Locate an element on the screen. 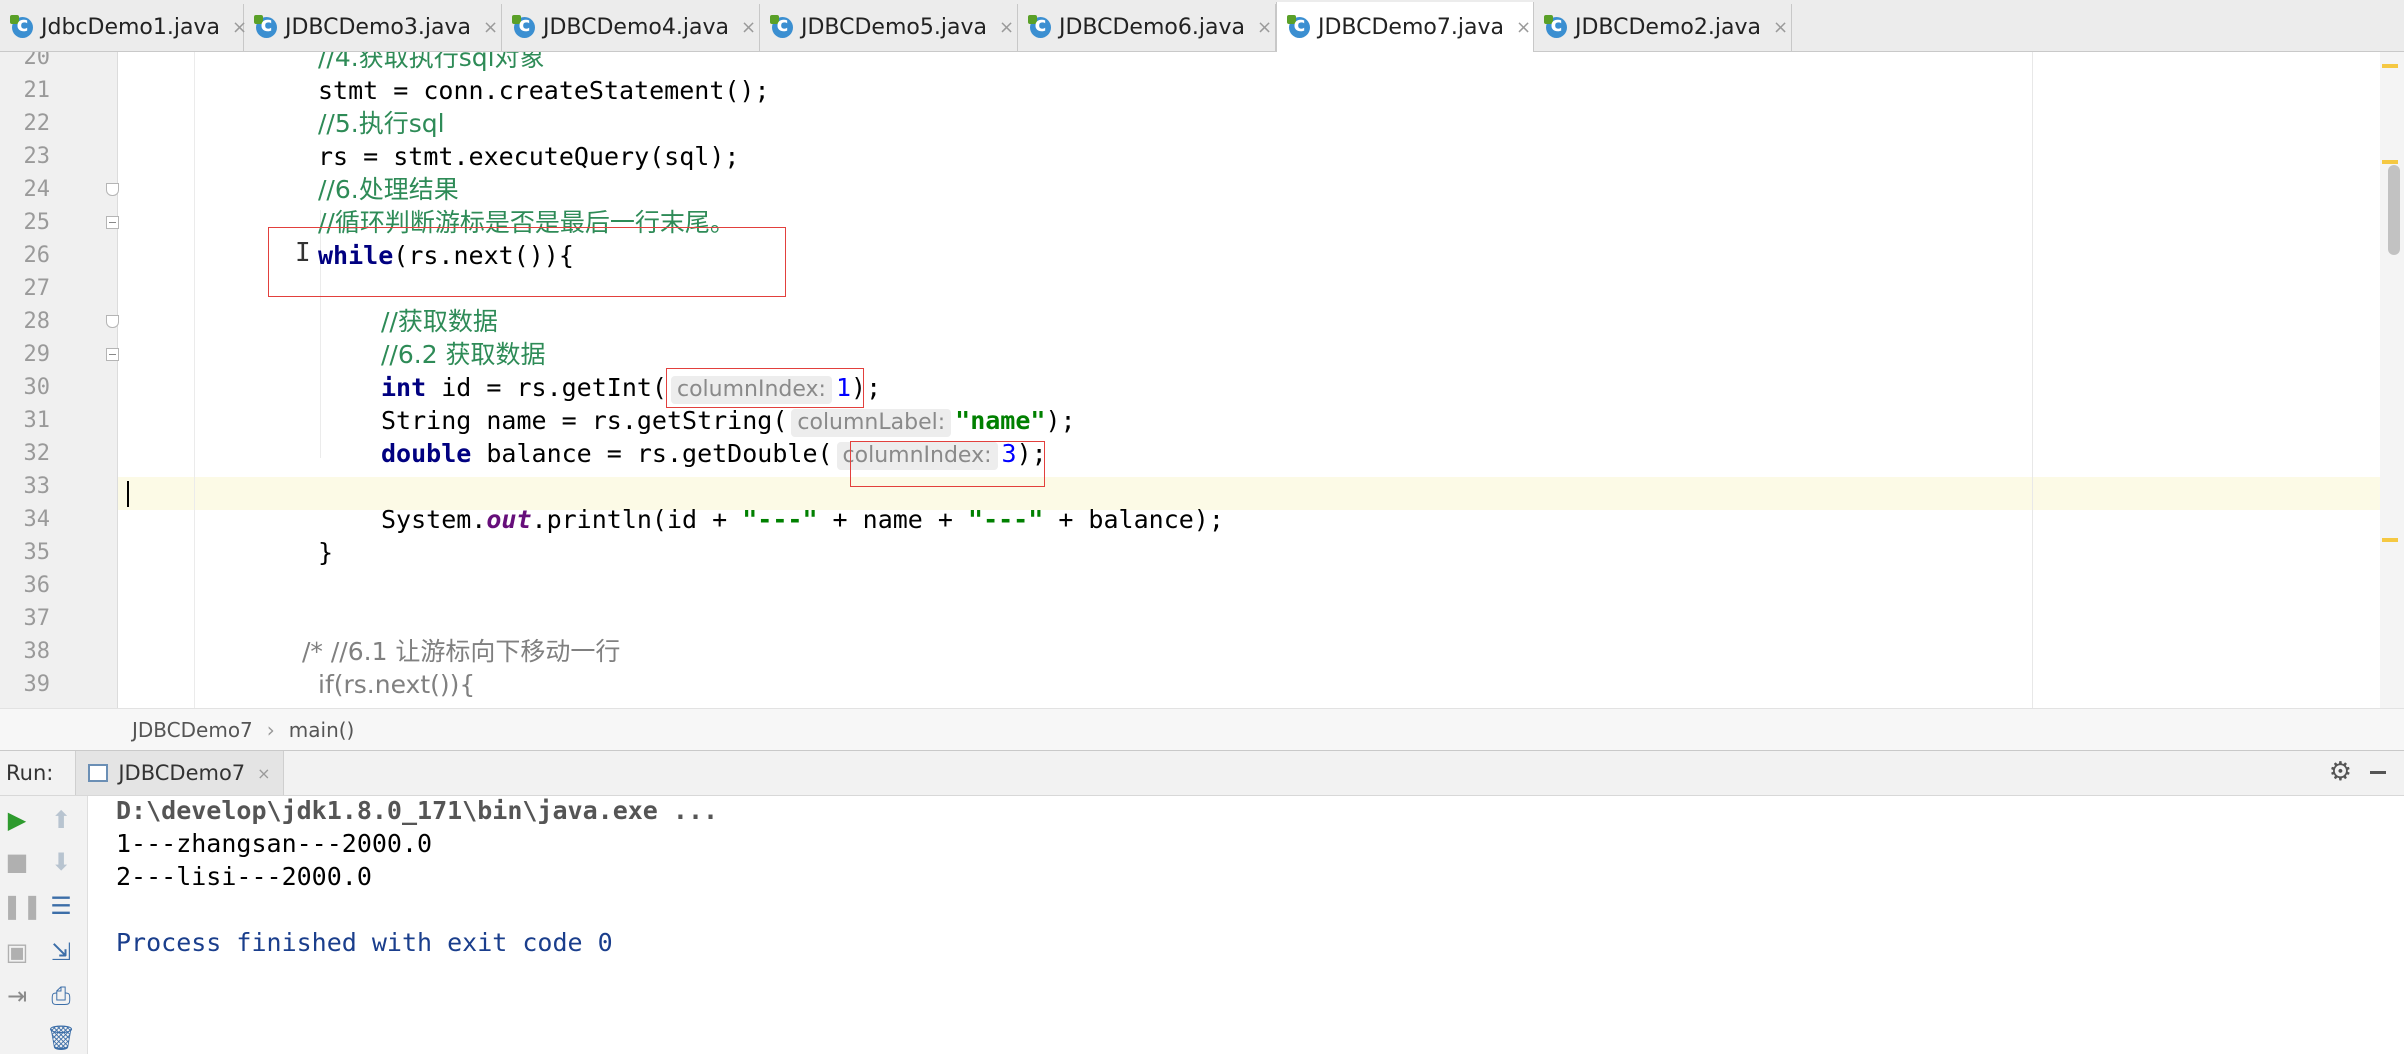 This screenshot has height=1054, width=2404. run-config-tab: JDBCDemo7 × is located at coordinates (179, 773).